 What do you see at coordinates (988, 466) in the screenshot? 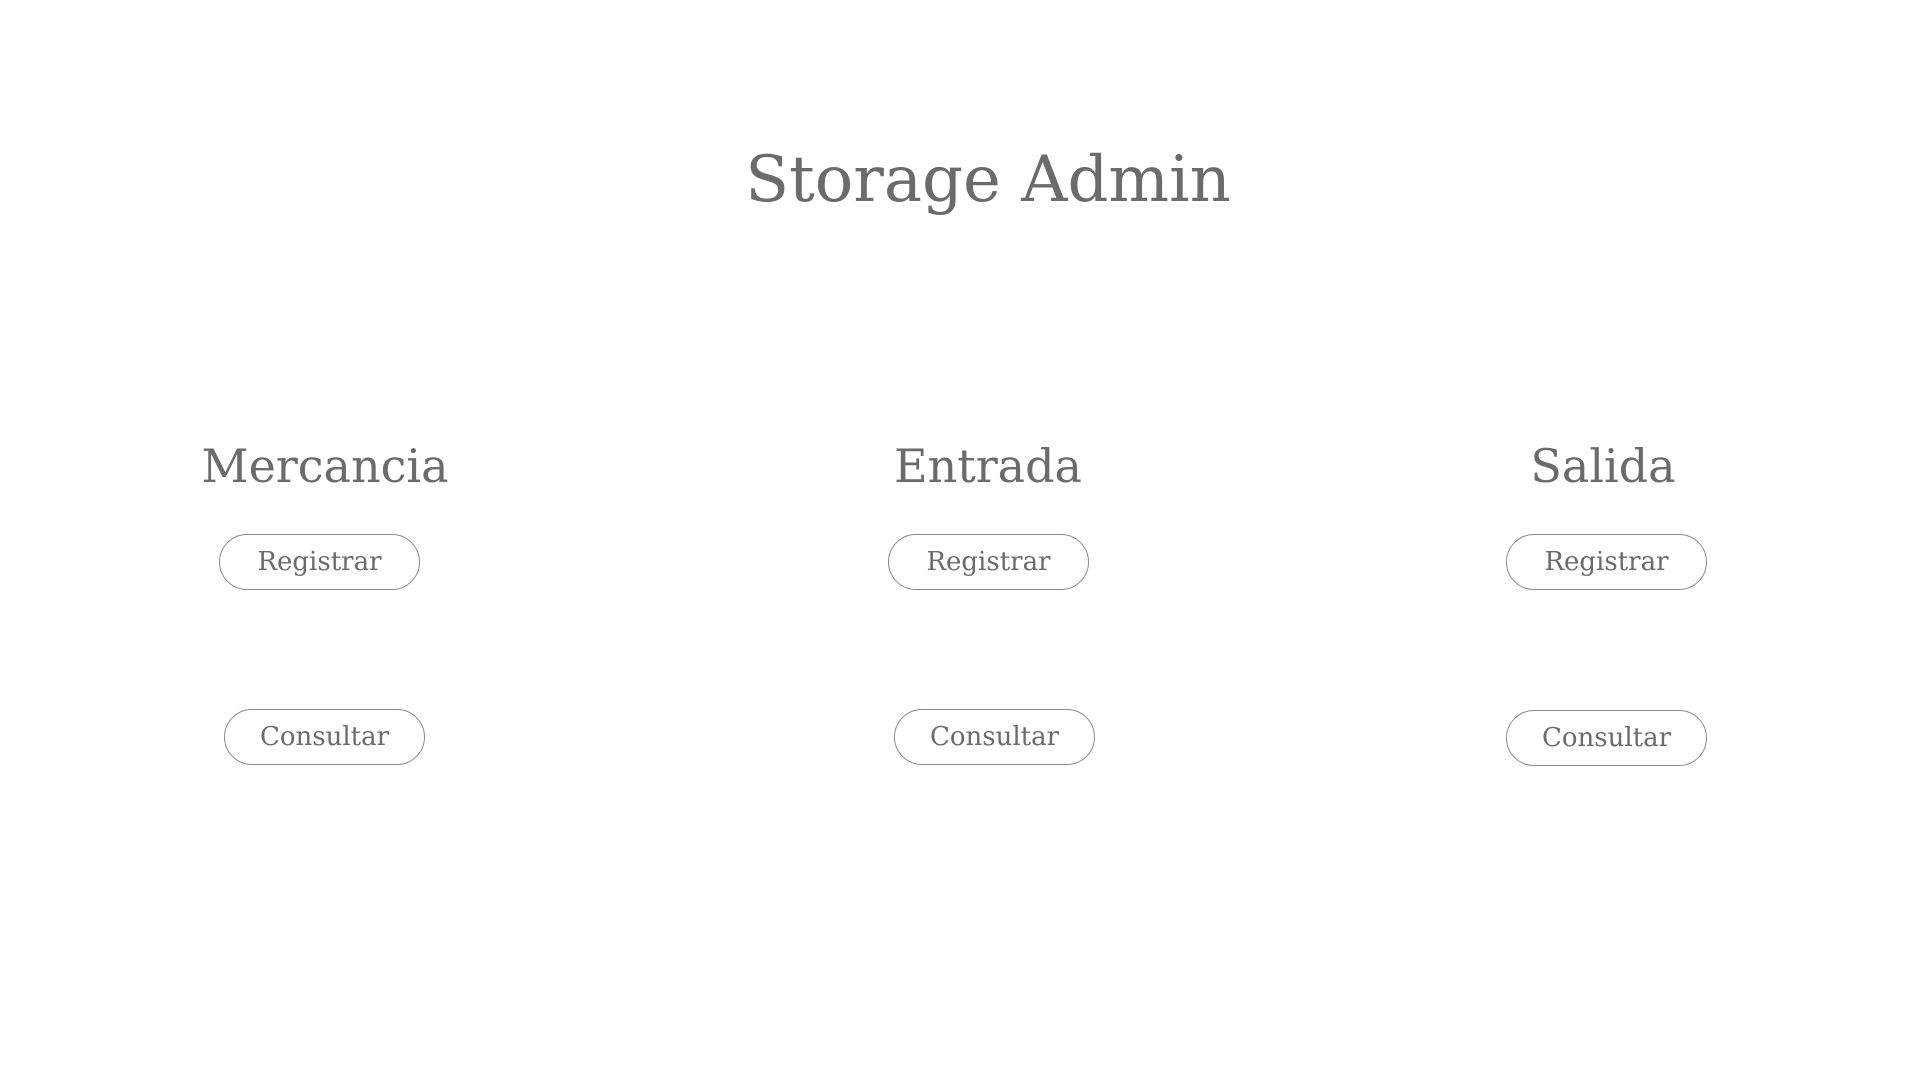
I see `section-title-entrada: Entrada` at bounding box center [988, 466].